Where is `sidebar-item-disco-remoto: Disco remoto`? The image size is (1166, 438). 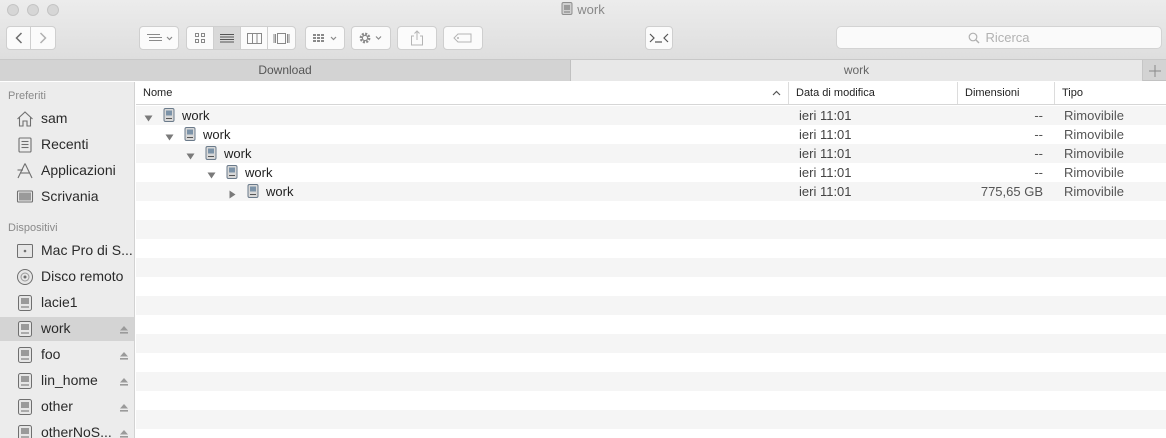
sidebar-item-disco-remoto: Disco remoto is located at coordinates (67, 277).